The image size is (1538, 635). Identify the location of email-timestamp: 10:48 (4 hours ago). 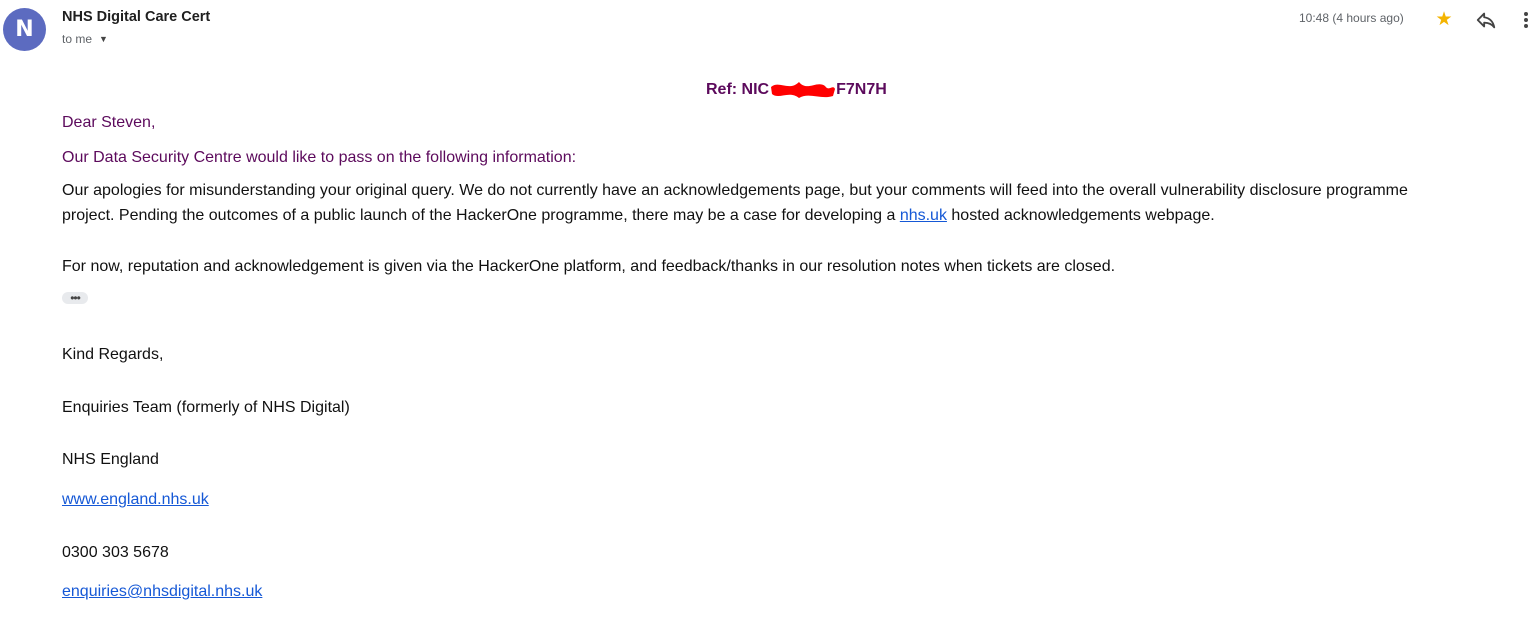
(1351, 18).